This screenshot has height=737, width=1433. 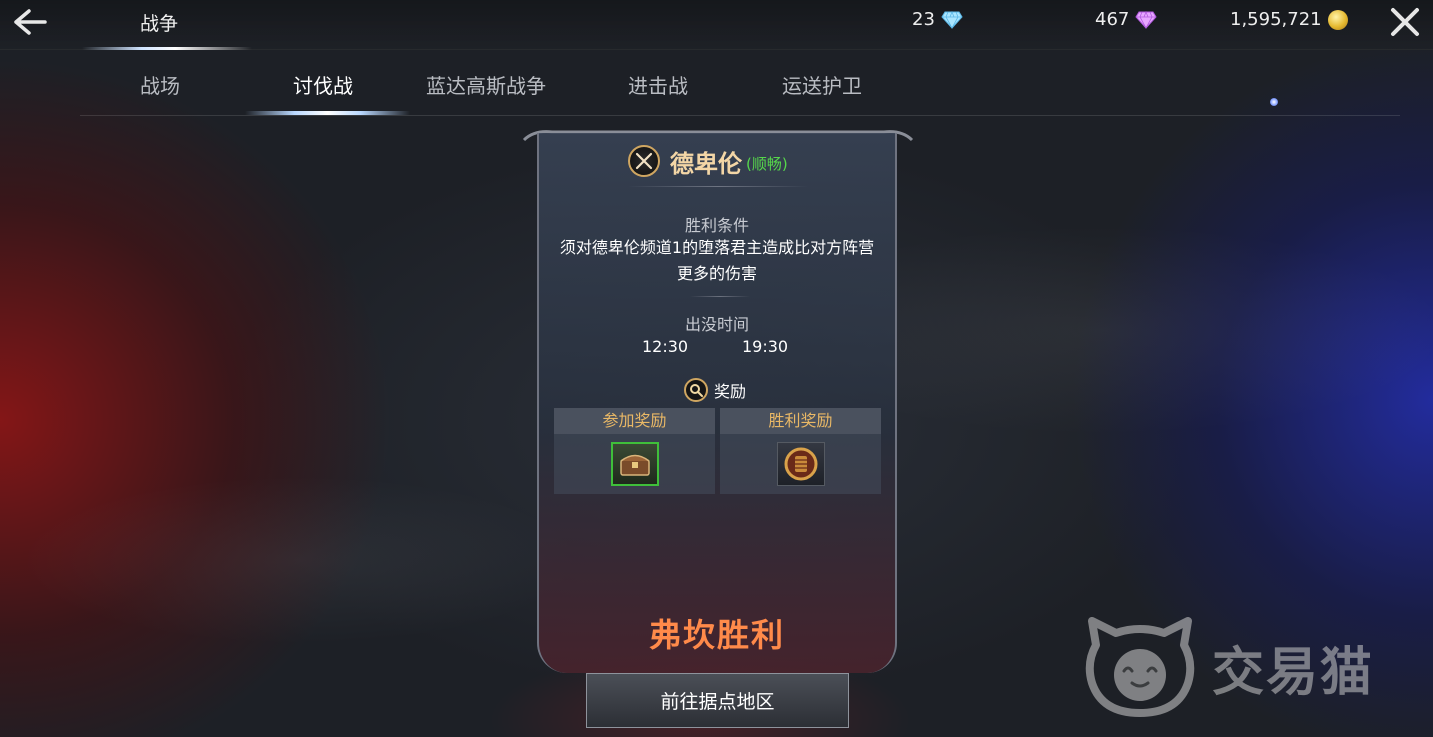 I want to click on magnifier-icon, so click(x=696, y=390).